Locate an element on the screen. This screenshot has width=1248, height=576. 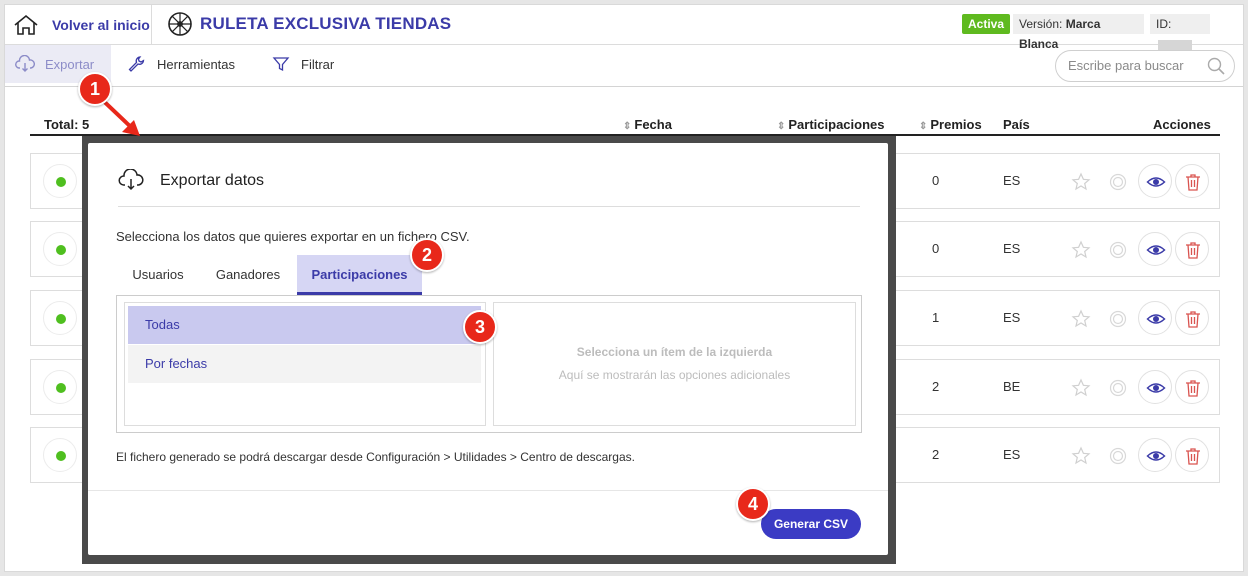
status-badge: Activa is located at coordinates (986, 24).